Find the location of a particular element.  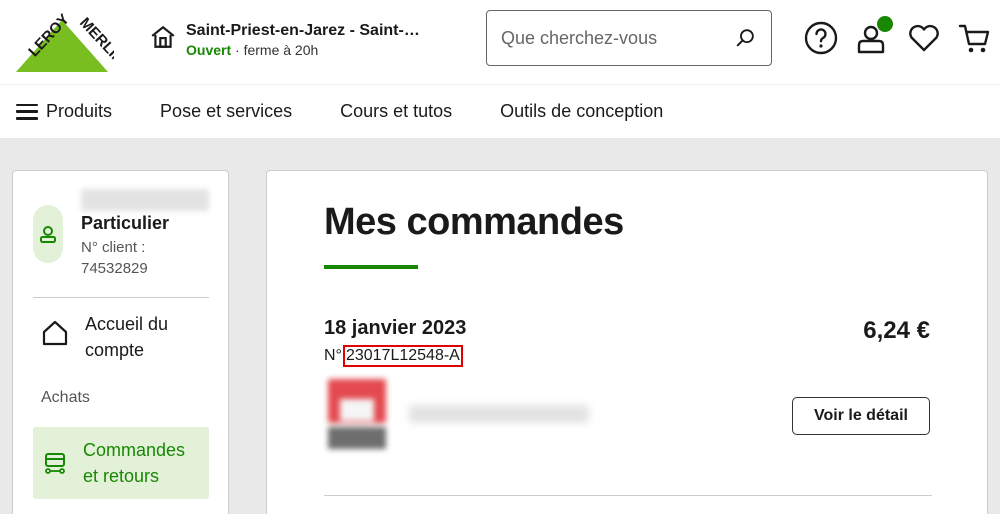

heart-icon is located at coordinates (924, 38).